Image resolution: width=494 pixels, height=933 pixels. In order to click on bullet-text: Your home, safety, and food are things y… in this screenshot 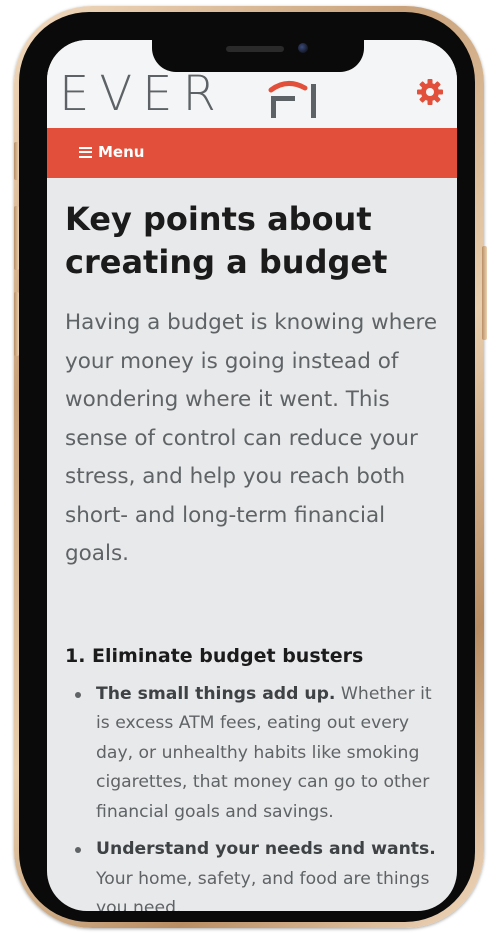, I will do `click(263, 890)`.